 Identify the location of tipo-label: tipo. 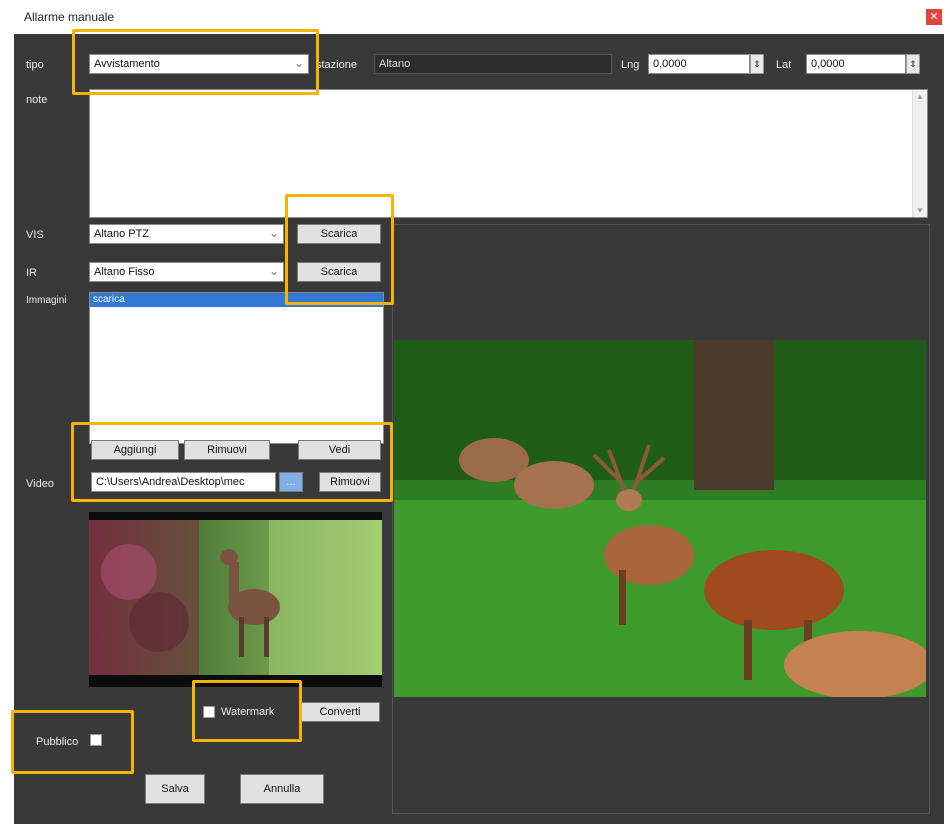
(35, 65).